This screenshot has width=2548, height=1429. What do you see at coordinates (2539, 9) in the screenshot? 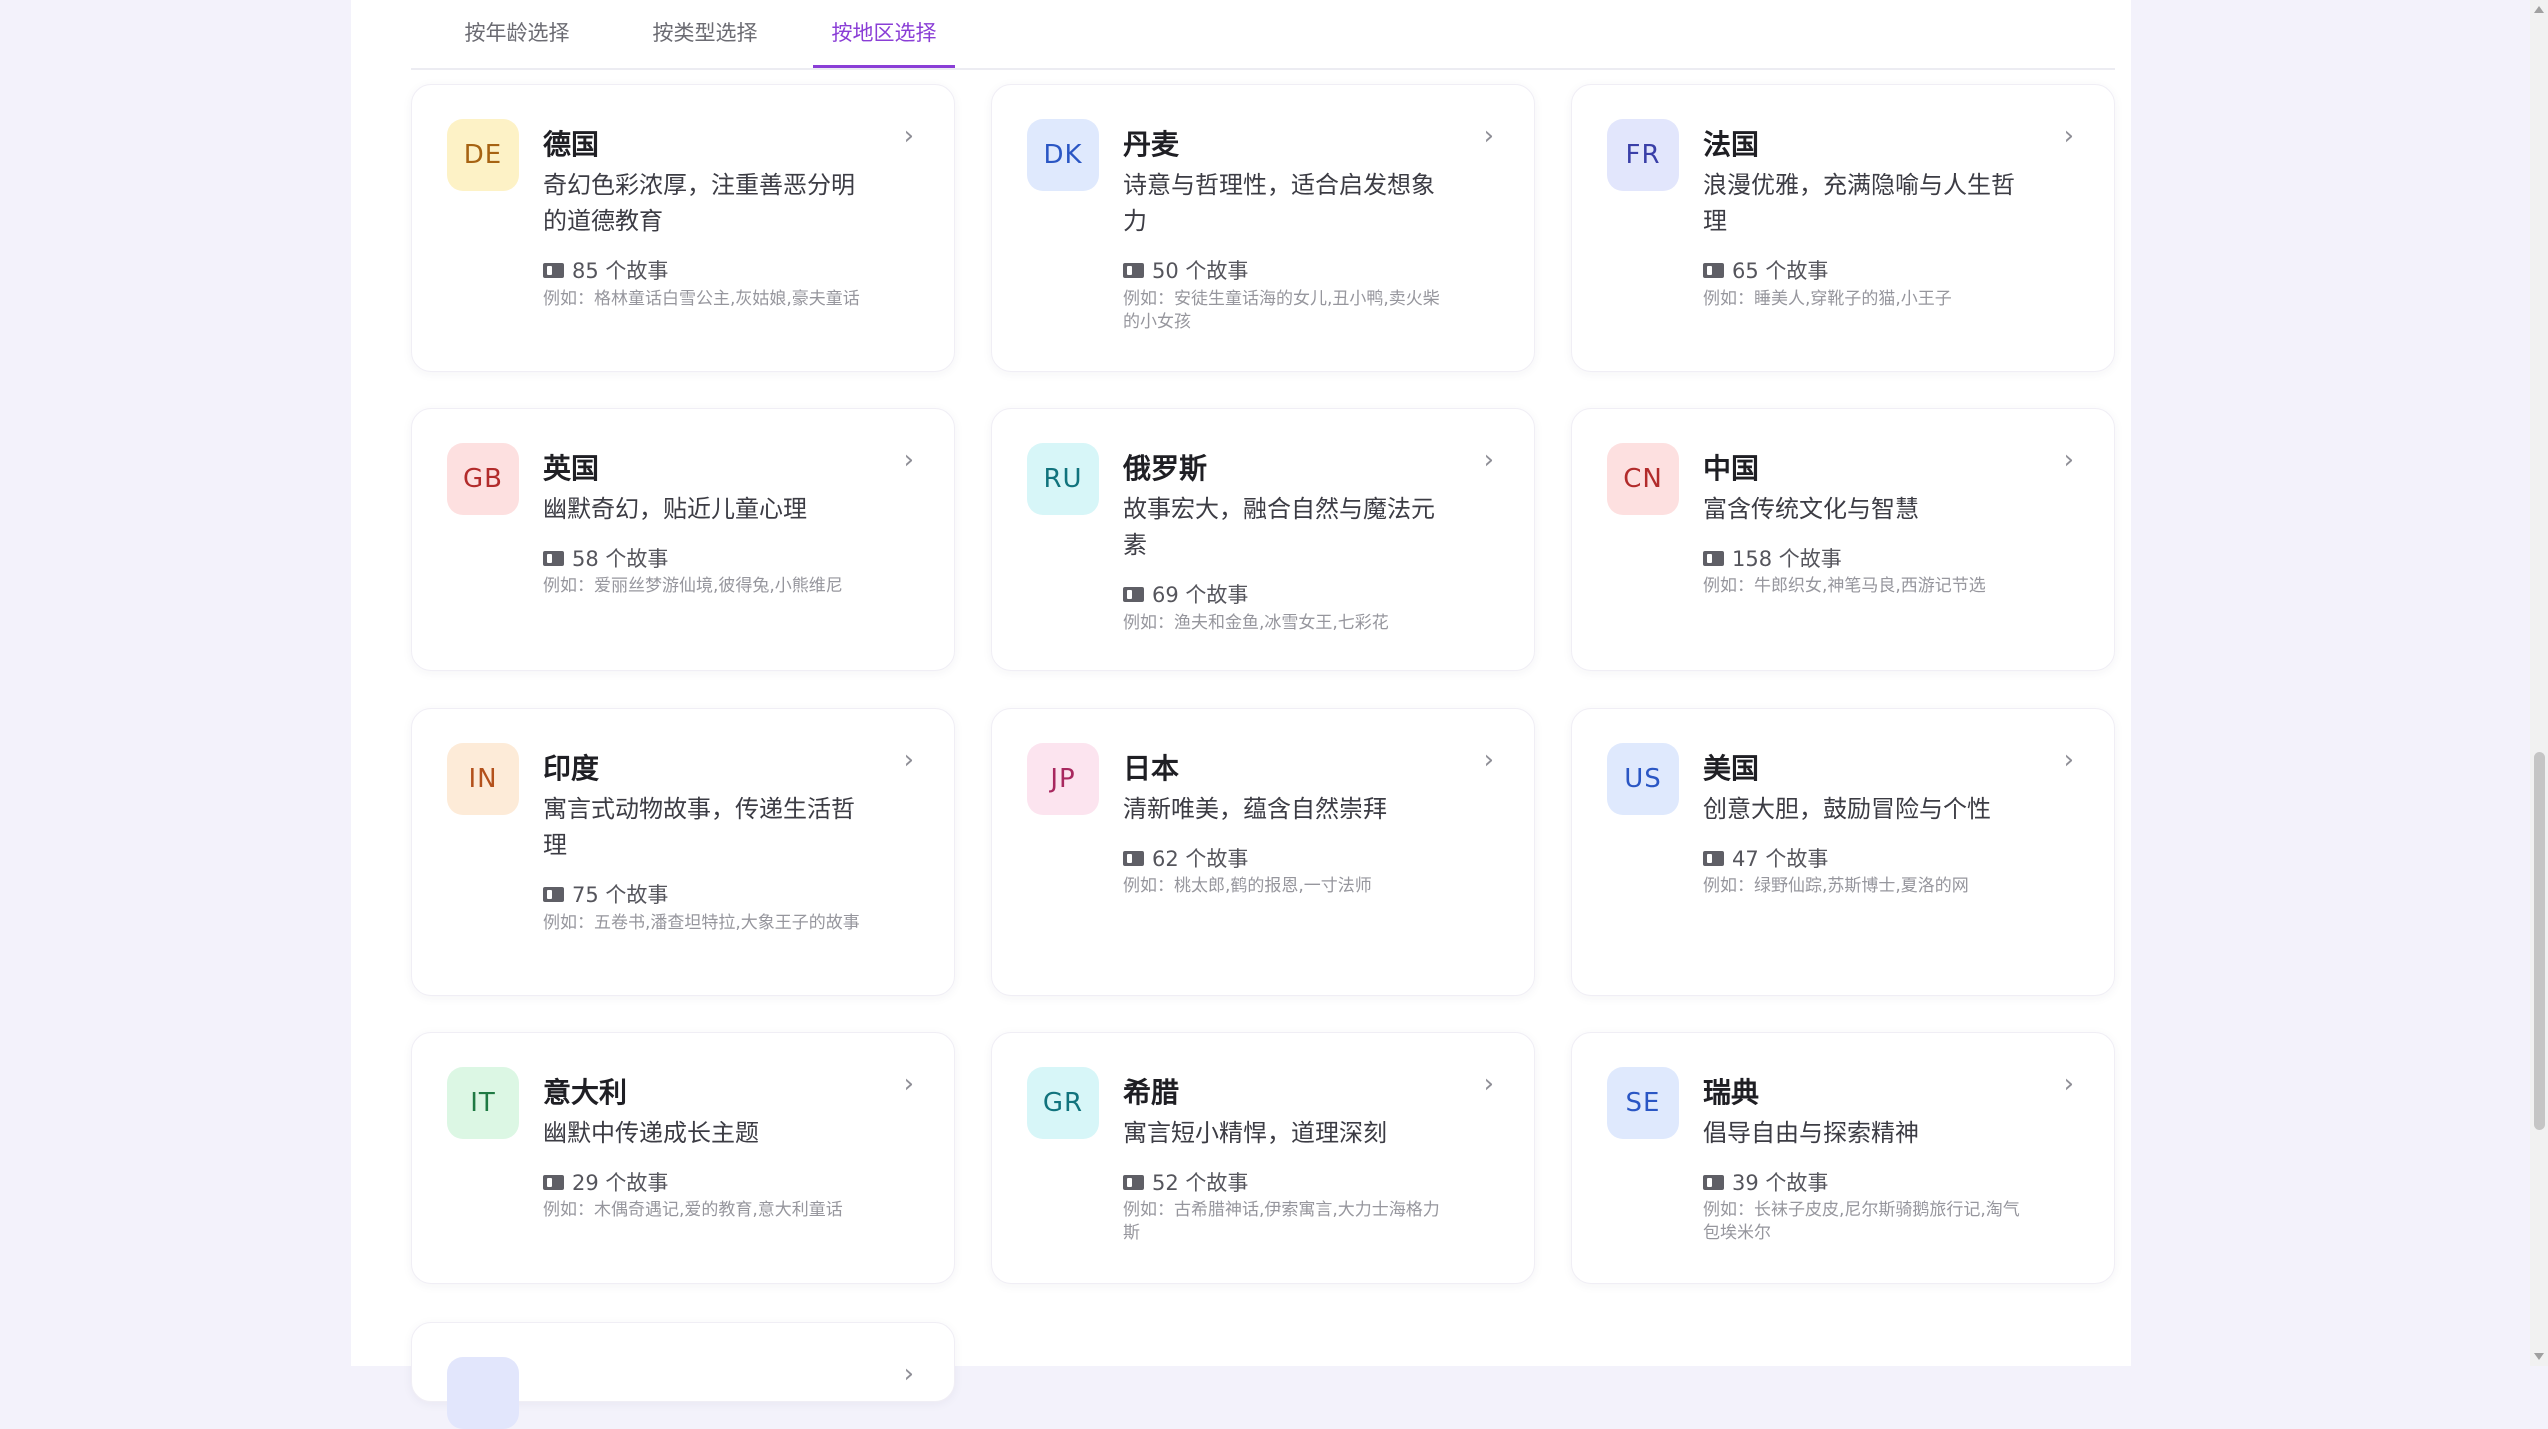
I see `scroll-up-arrow-icon` at bounding box center [2539, 9].